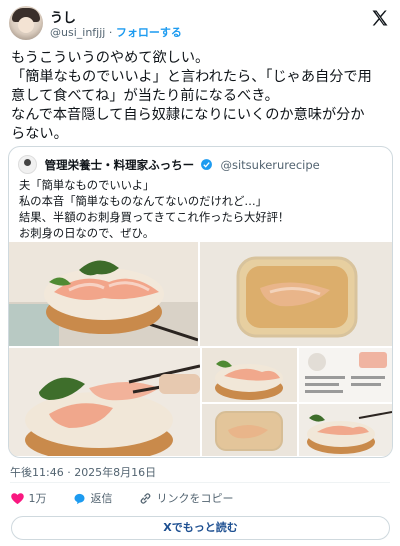  What do you see at coordinates (101, 498) in the screenshot?
I see `reply-label: 返信` at bounding box center [101, 498].